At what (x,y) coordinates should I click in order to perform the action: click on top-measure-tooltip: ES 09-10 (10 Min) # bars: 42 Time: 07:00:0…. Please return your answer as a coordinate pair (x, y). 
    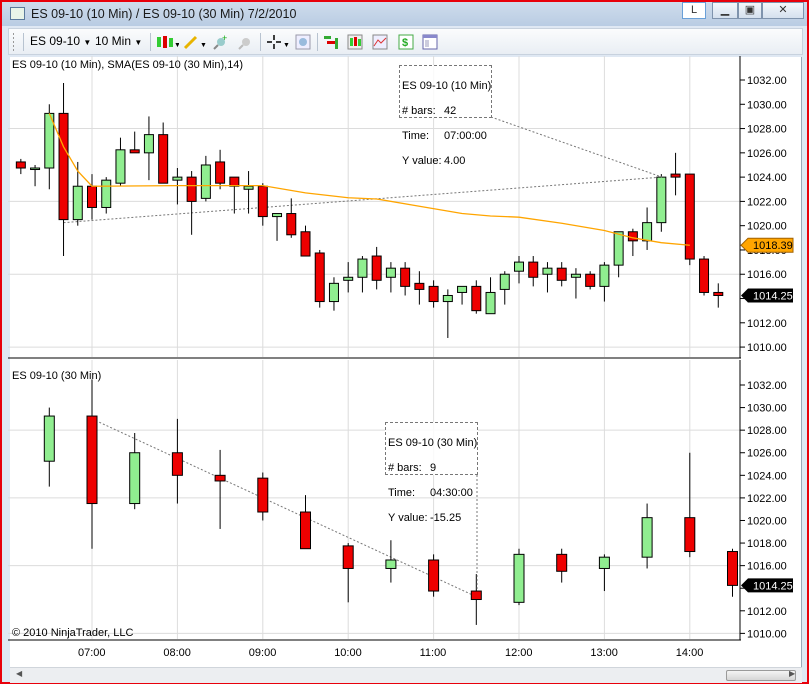
    Looking at the image, I should click on (445, 116).